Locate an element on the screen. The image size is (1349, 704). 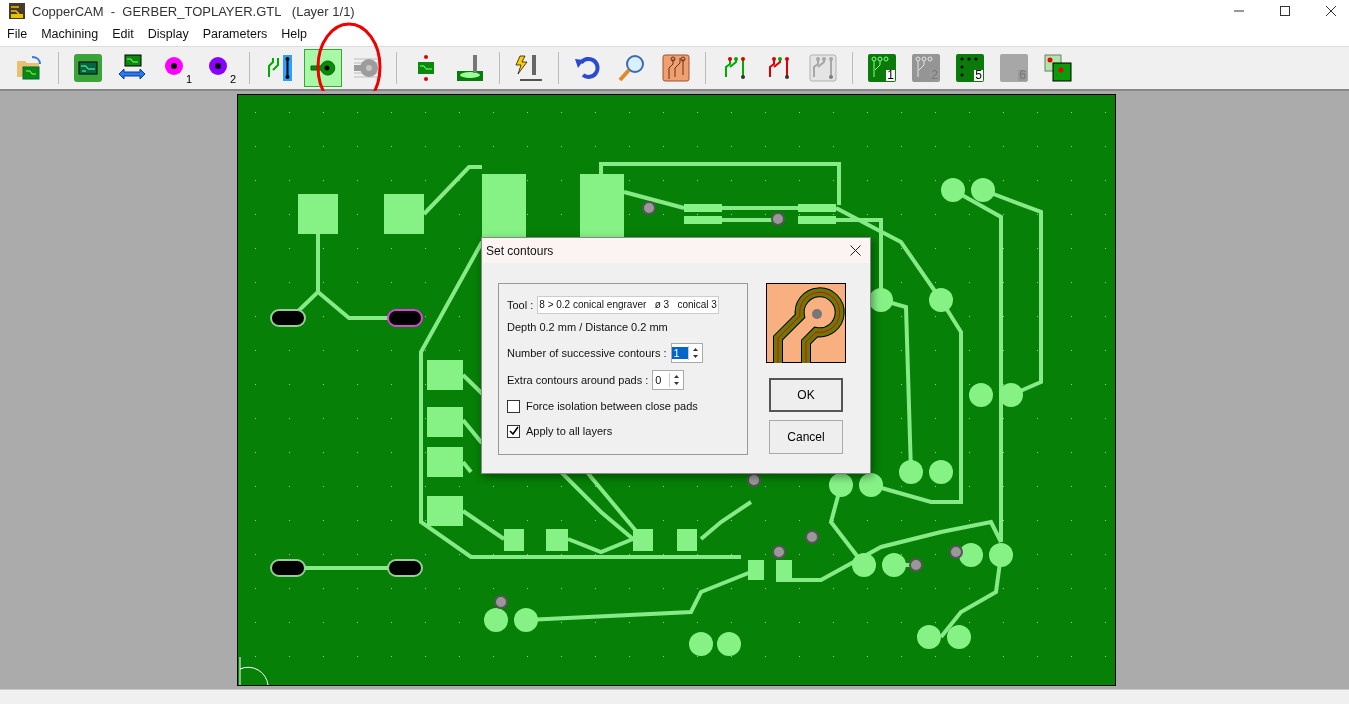
toolpath-icon is located at coordinates (823, 68).